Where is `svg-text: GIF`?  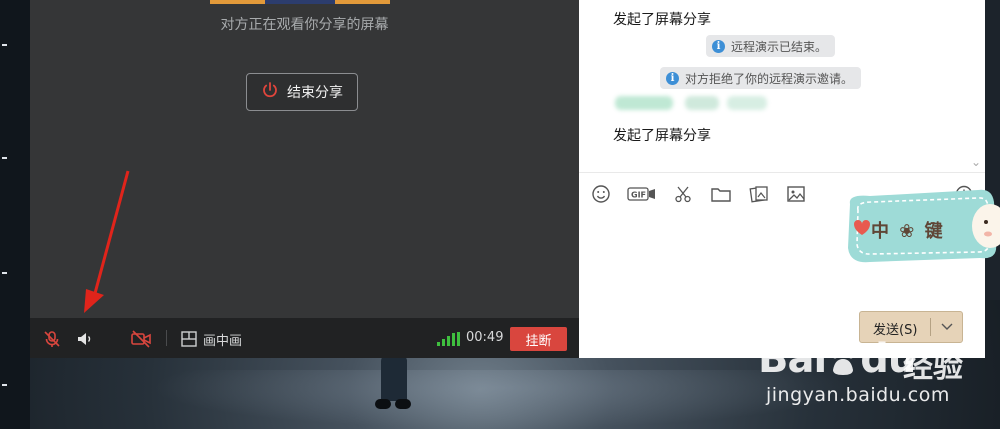
svg-text: GIF is located at coordinates (638, 195).